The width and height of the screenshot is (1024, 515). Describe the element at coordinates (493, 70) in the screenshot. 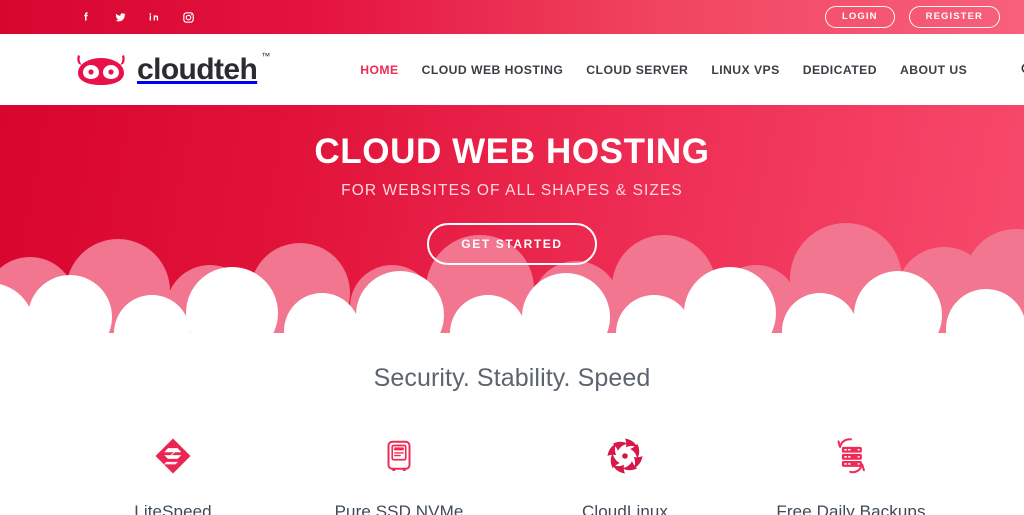

I see `nav-item-cloud-web-hosting: CLOUD WEB HOSTING` at that location.